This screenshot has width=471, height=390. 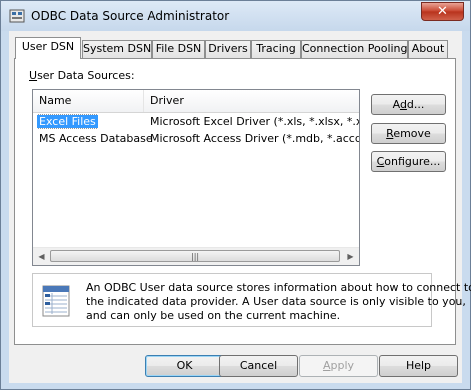 What do you see at coordinates (48, 48) in the screenshot?
I see `tab-user-dsn: User DSN` at bounding box center [48, 48].